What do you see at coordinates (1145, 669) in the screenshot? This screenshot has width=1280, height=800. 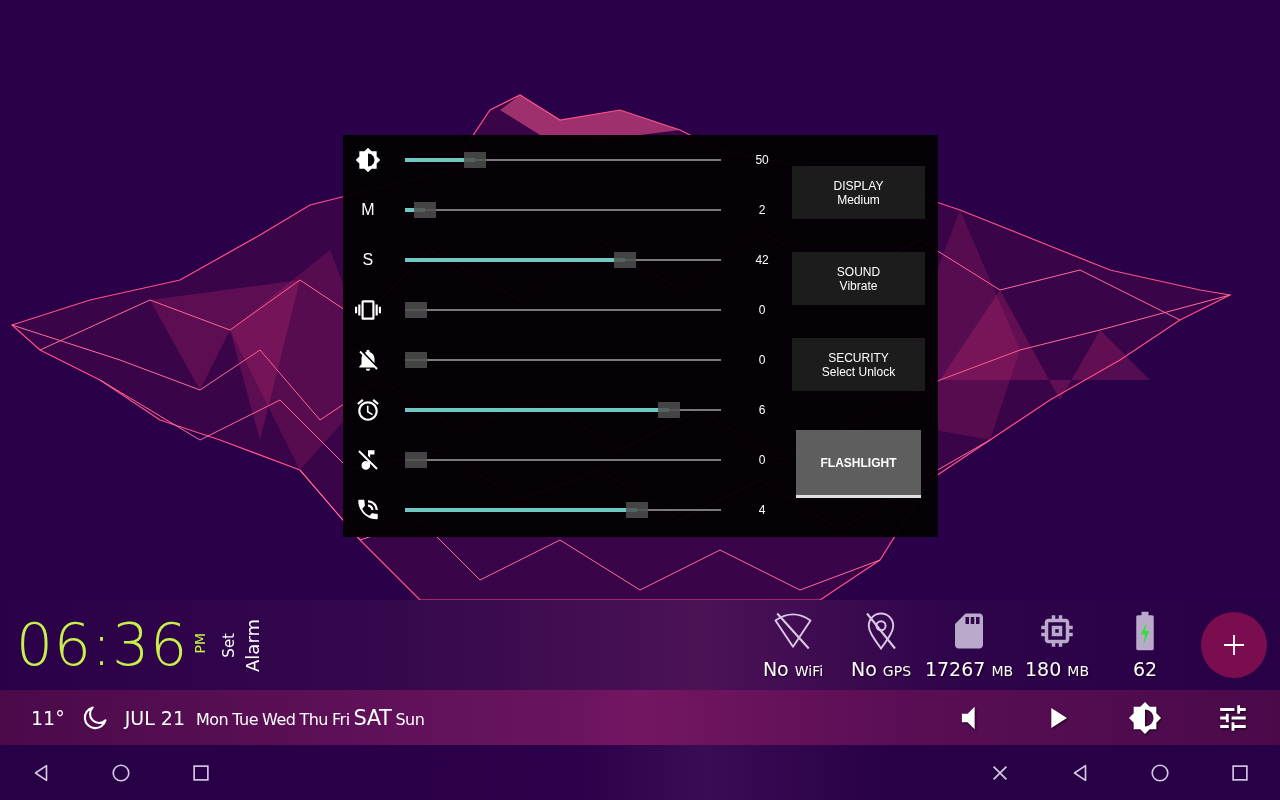 I see `status-label: 62` at bounding box center [1145, 669].